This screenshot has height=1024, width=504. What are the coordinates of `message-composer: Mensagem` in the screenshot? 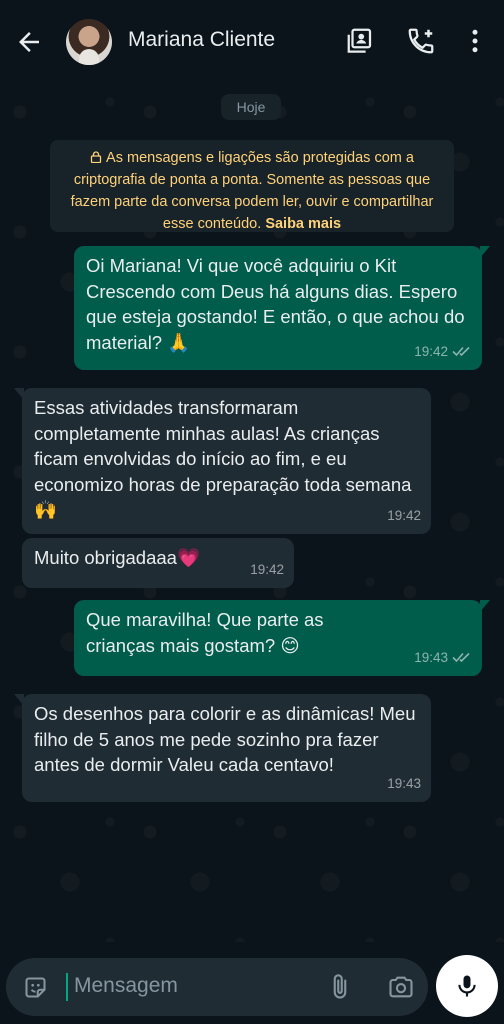 It's located at (217, 987).